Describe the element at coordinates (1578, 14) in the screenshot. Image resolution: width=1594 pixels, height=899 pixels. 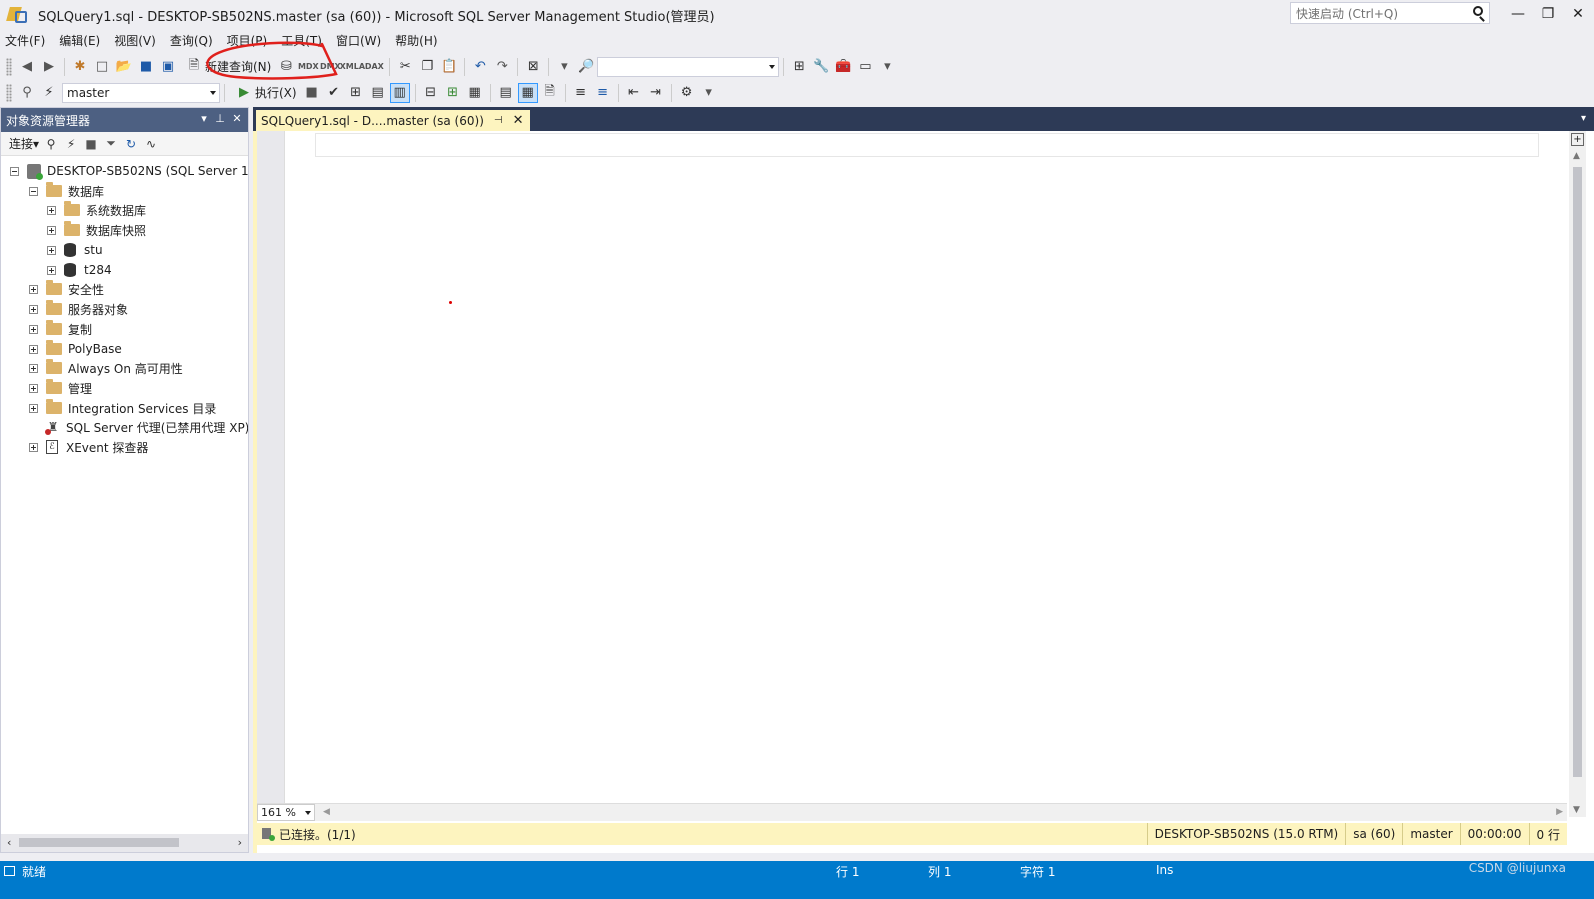
I see `close-button: ✕` at that location.